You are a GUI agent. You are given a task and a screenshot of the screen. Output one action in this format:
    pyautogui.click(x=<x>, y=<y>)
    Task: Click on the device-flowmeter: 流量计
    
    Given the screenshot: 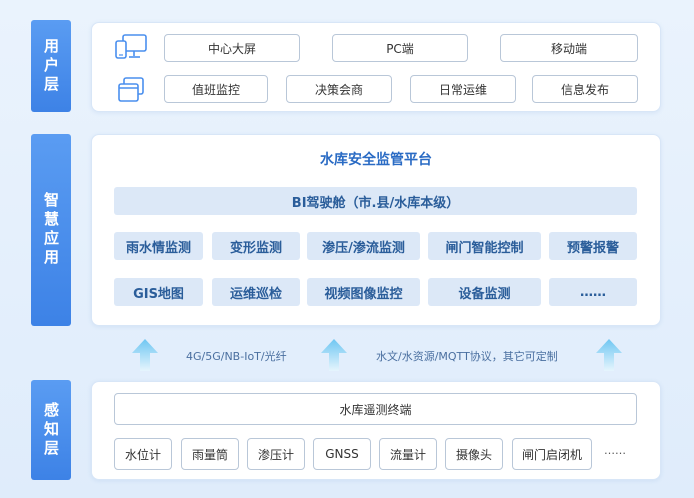 What is the action you would take?
    pyautogui.click(x=408, y=454)
    